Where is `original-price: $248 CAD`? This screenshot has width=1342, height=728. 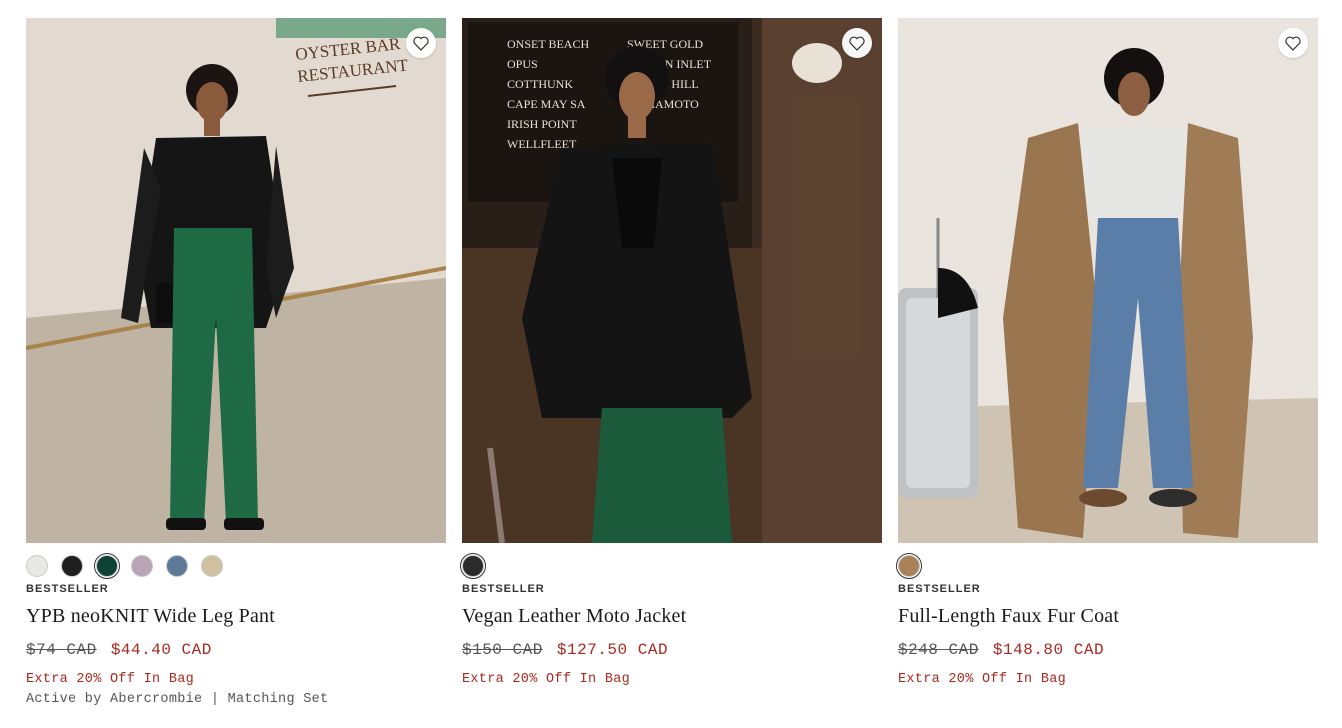
original-price: $248 CAD is located at coordinates (938, 650).